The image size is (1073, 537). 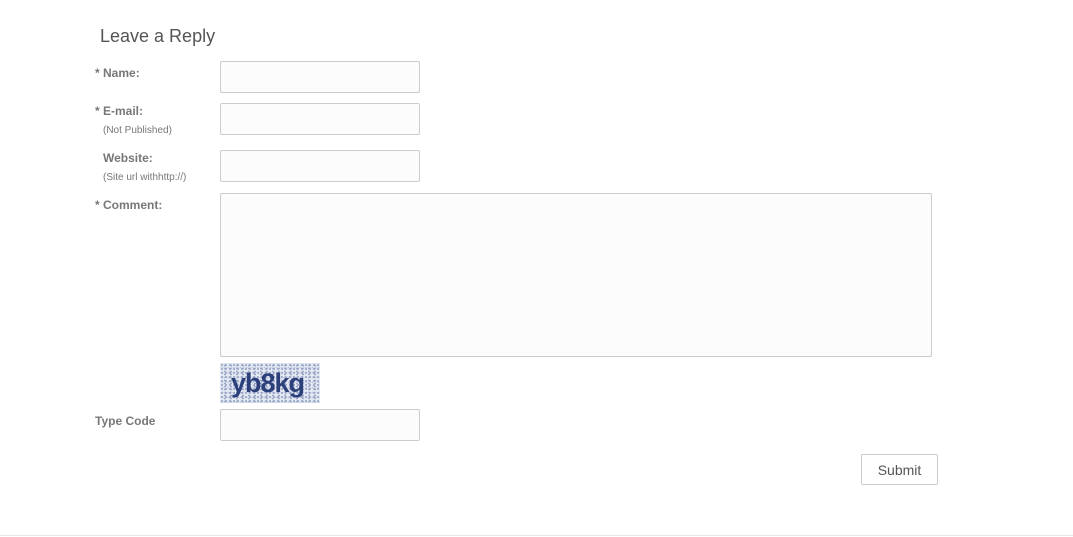 I want to click on type-code-label: Type Code, so click(x=125, y=421).